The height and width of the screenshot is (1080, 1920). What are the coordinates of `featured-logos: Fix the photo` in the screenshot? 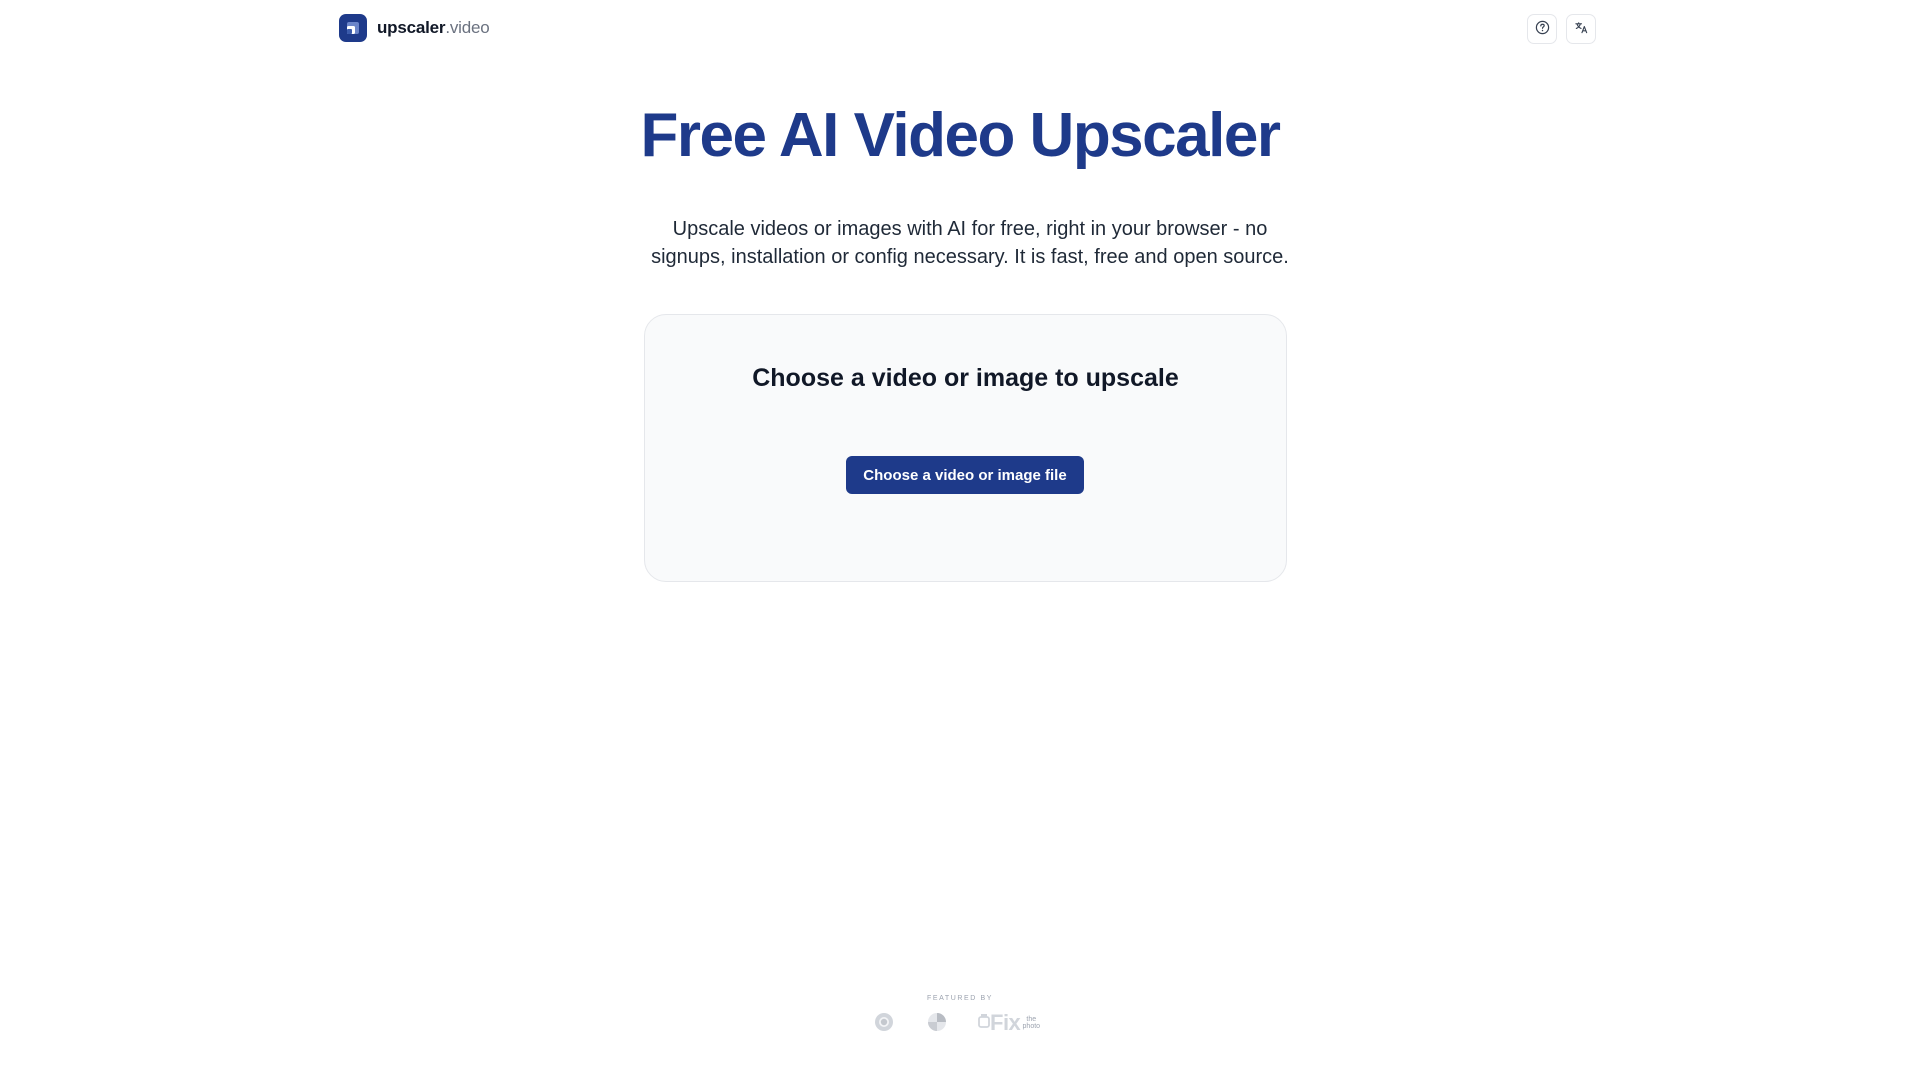 It's located at (964, 1023).